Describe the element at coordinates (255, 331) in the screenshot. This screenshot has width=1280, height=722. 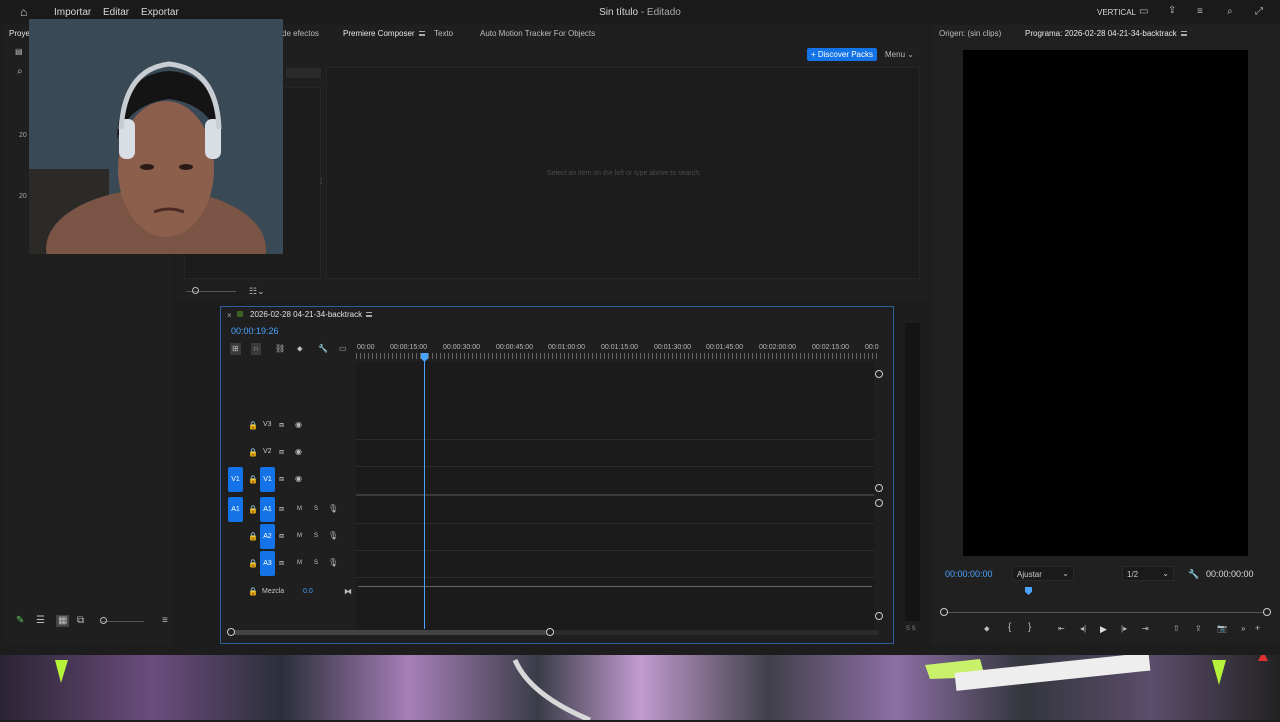
I see `timeline-timecode: 00:00:19:26` at that location.